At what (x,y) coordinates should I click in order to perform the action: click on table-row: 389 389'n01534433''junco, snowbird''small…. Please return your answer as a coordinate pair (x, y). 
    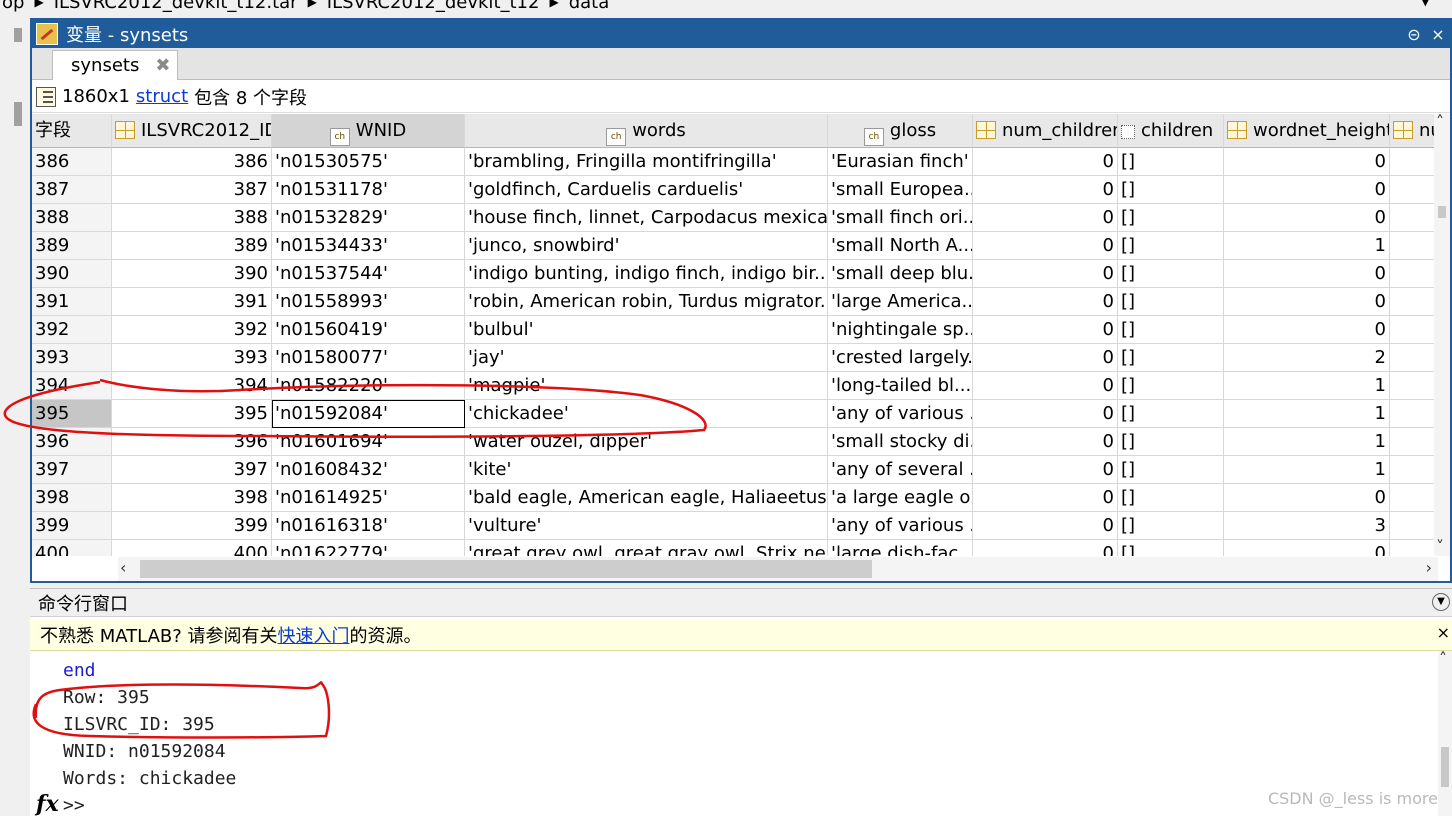
    Looking at the image, I should click on (734, 246).